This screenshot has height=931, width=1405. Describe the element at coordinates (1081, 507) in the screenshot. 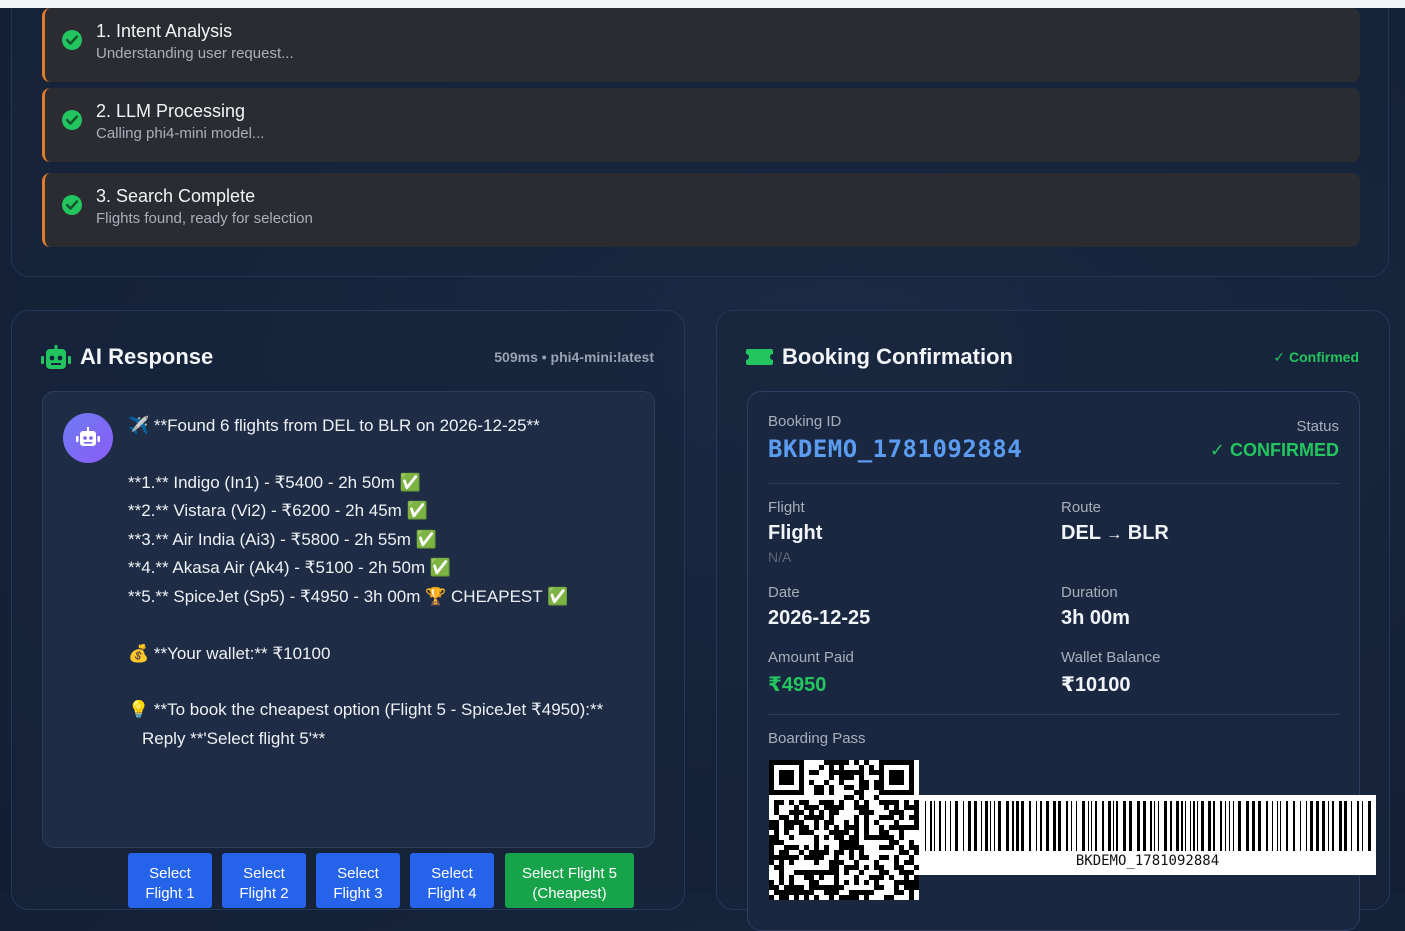

I see `route-label: Route` at that location.